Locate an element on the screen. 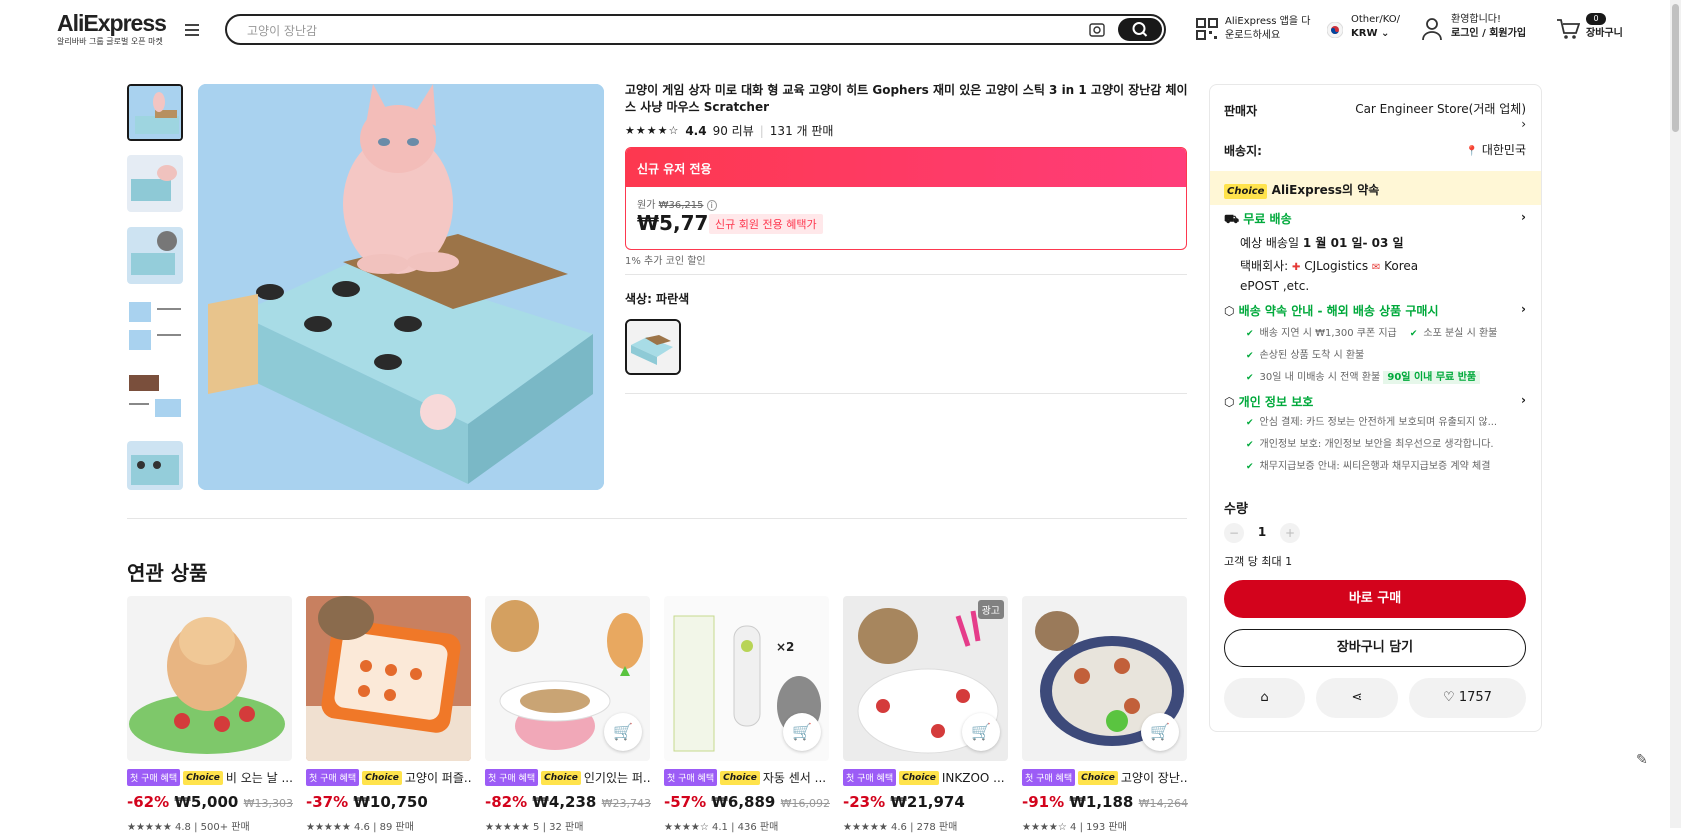 This screenshot has height=833, width=1681. rating-summary: ★★★★☆ 4.4 90 리뷰 | 131 개 판매 is located at coordinates (729, 130).